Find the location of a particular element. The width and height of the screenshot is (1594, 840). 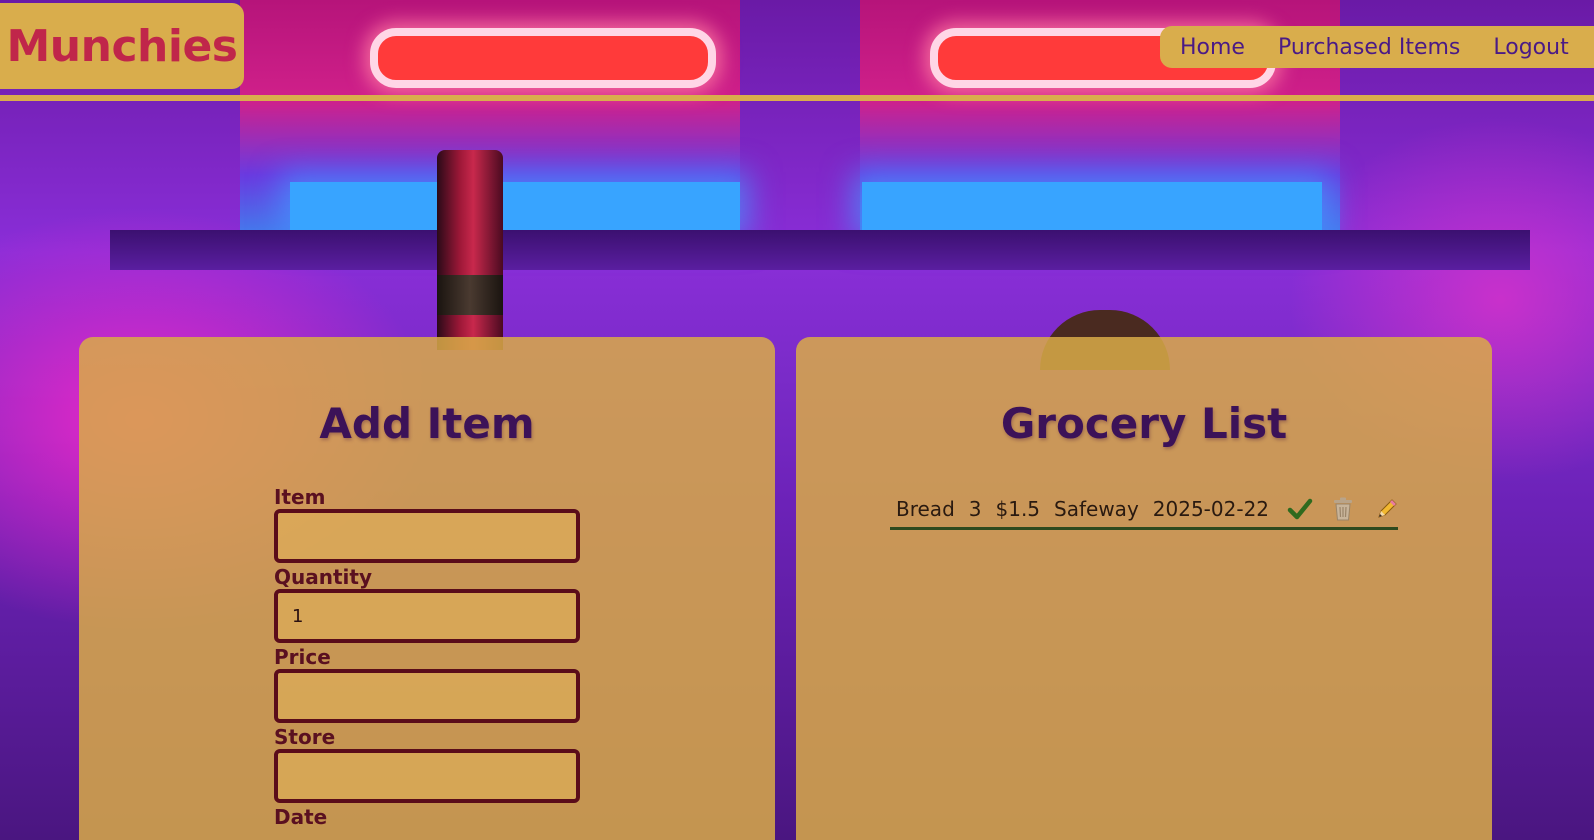

date-label: Date is located at coordinates (301, 817).